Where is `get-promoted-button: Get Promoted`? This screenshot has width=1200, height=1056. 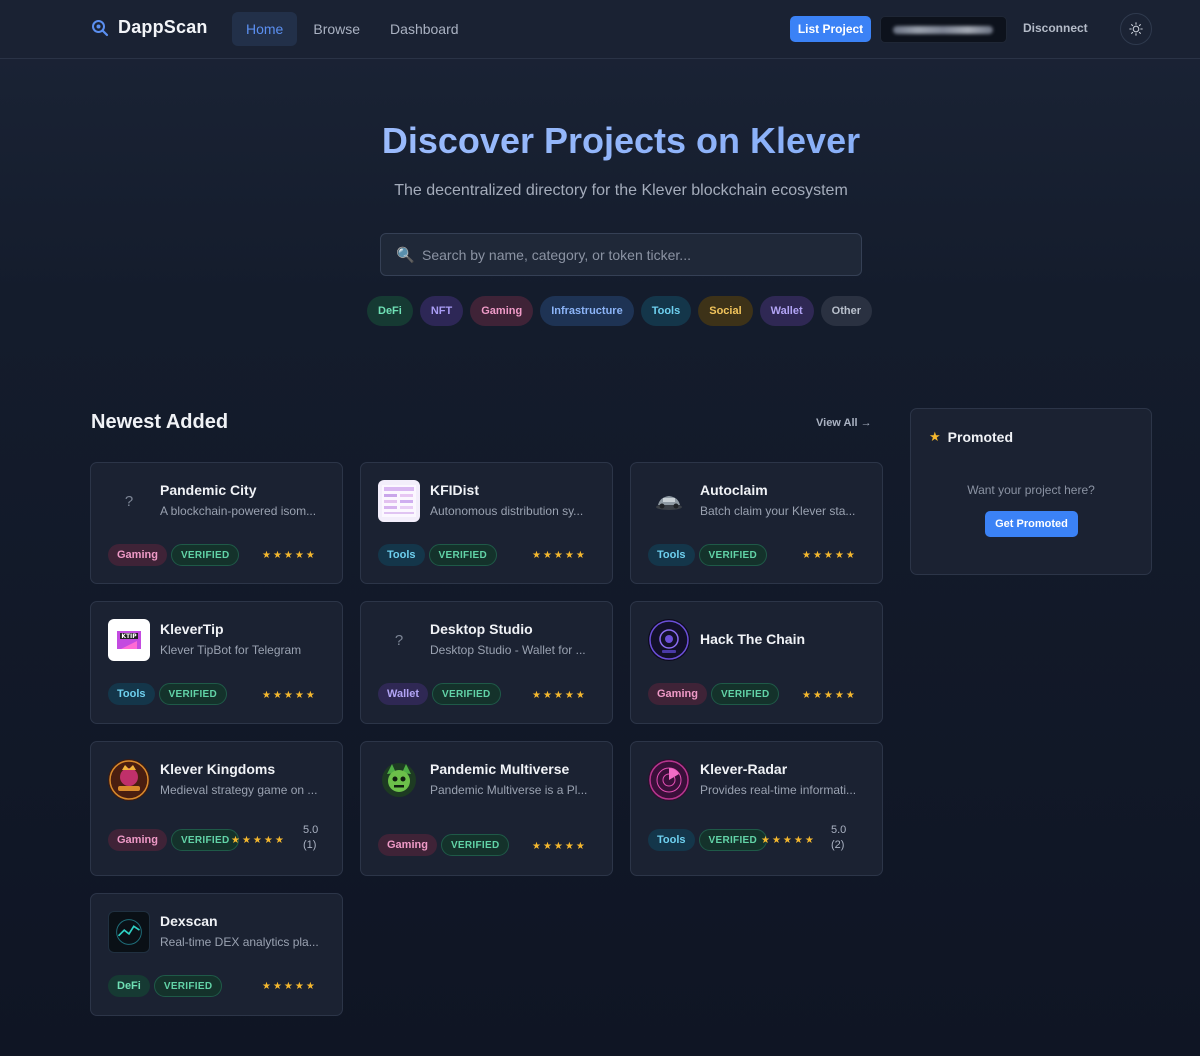
get-promoted-button: Get Promoted is located at coordinates (1031, 524).